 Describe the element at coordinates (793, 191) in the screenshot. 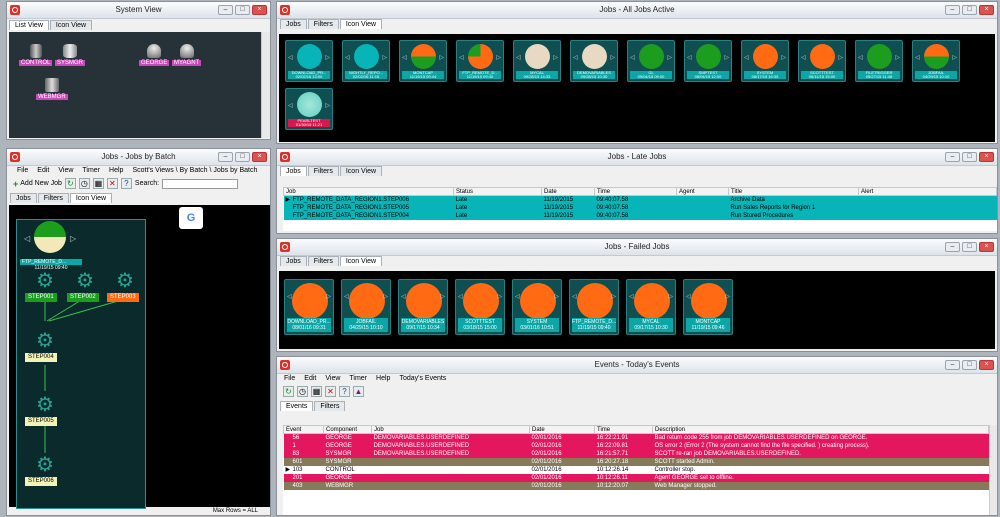

I see `column-header: Title` at that location.